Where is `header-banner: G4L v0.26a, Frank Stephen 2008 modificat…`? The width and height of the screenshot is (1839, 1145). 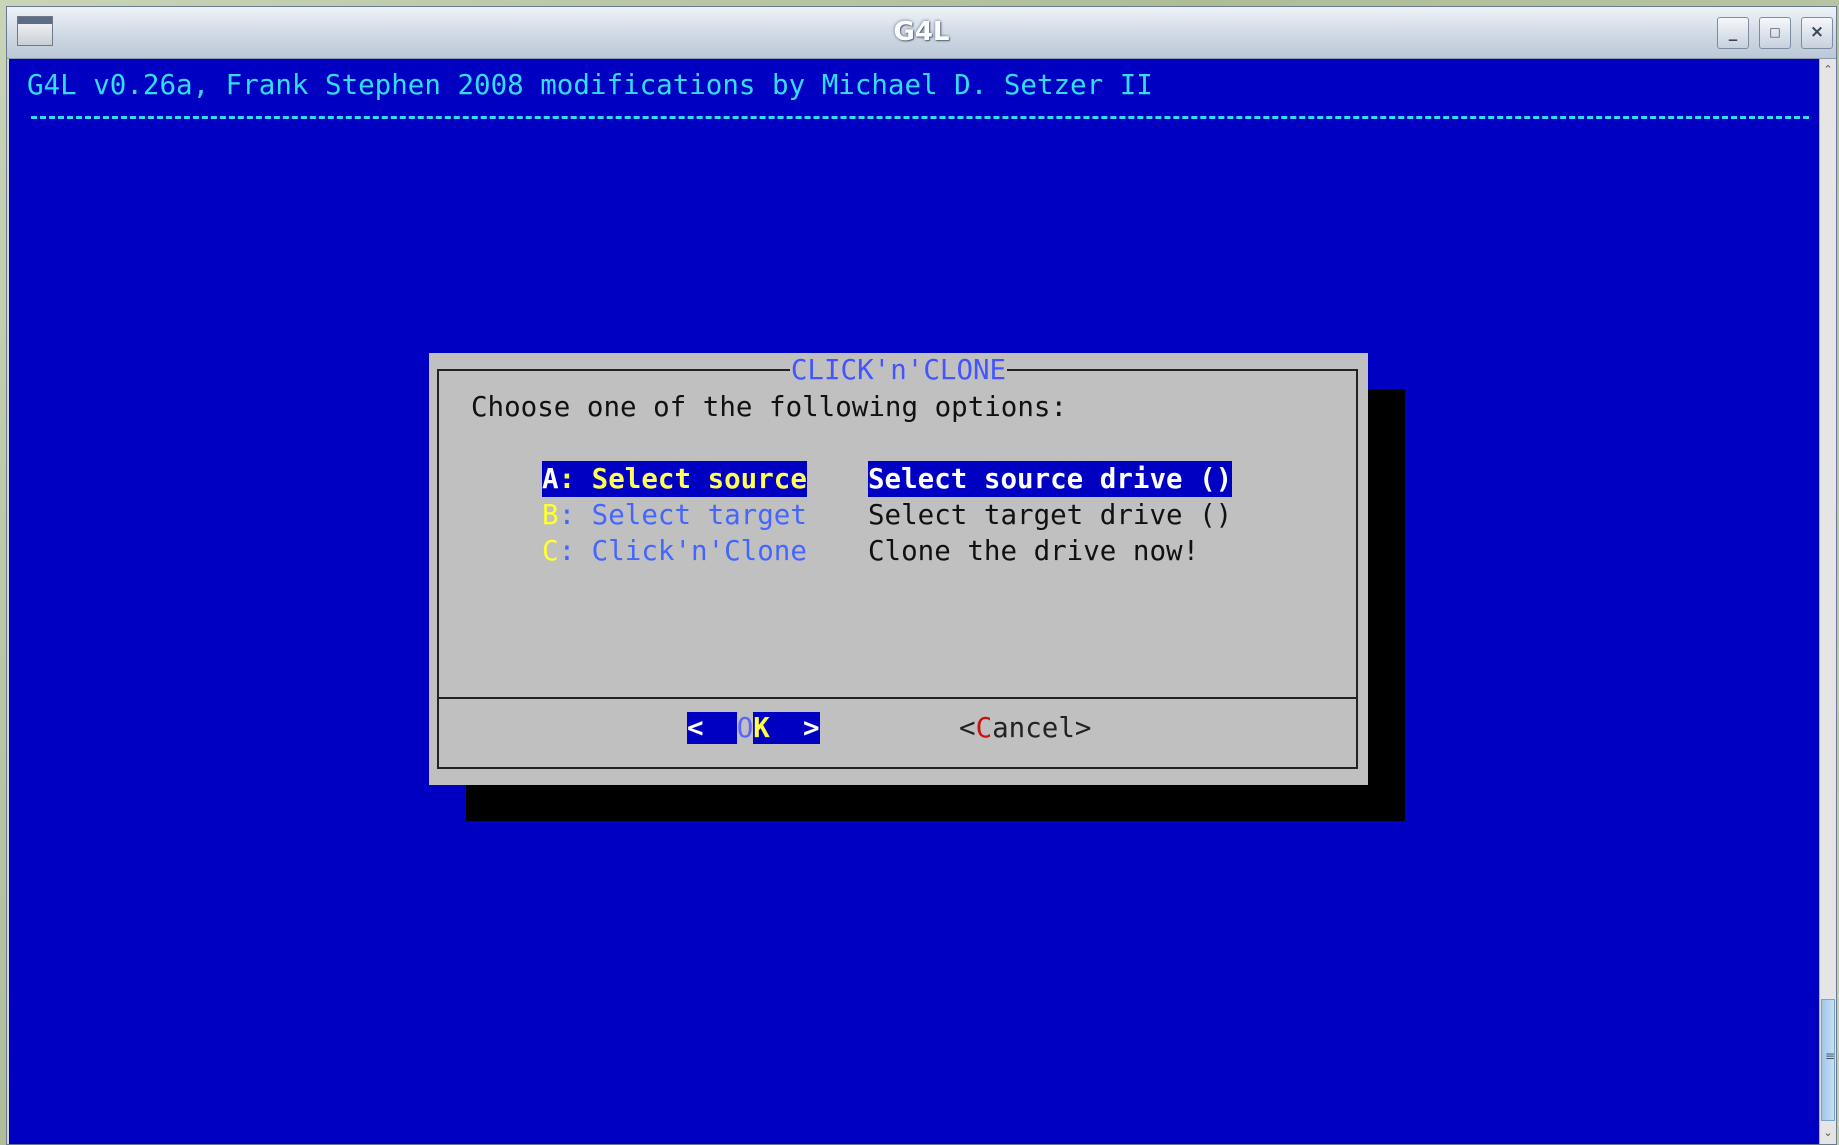 header-banner: G4L v0.26a, Frank Stephen 2008 modificat… is located at coordinates (590, 85).